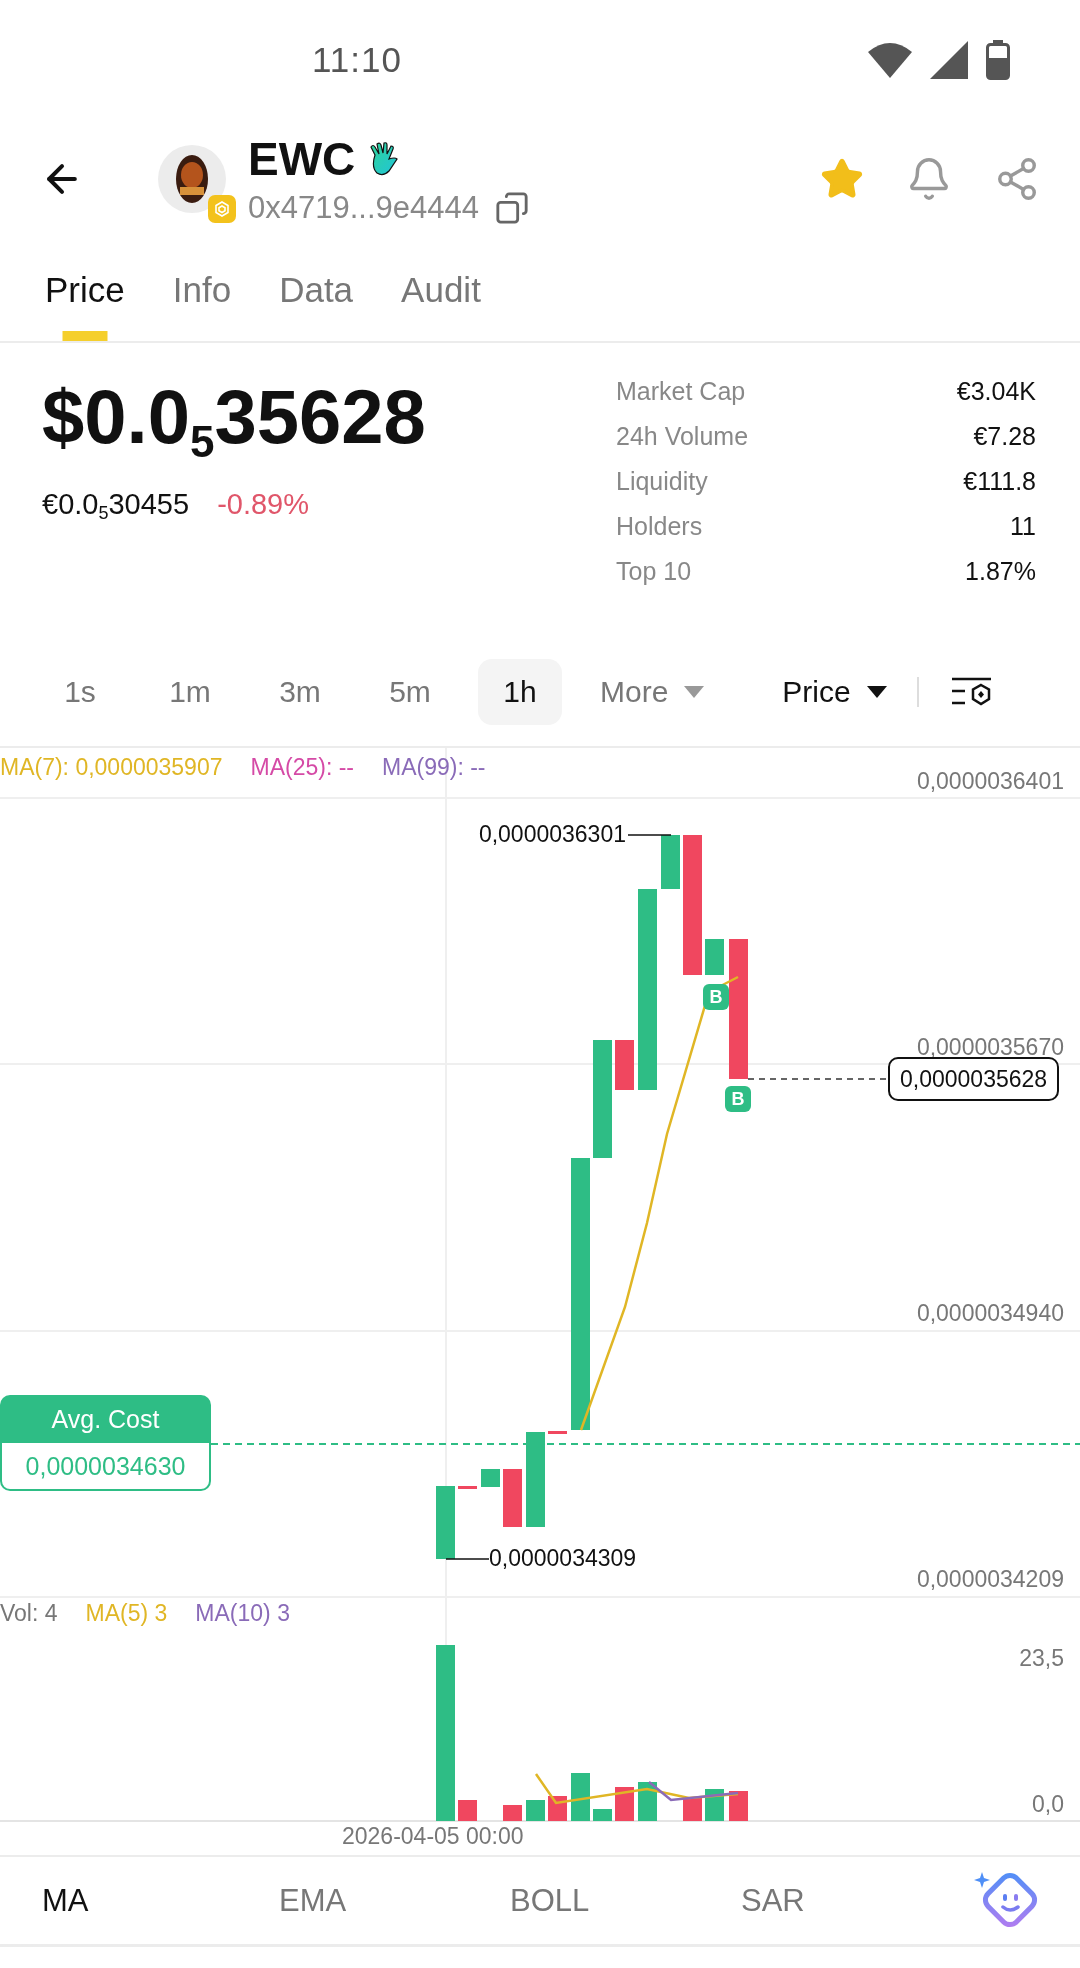  Describe the element at coordinates (990, 1313) in the screenshot. I see `axis-label: 0,0000034940` at that location.